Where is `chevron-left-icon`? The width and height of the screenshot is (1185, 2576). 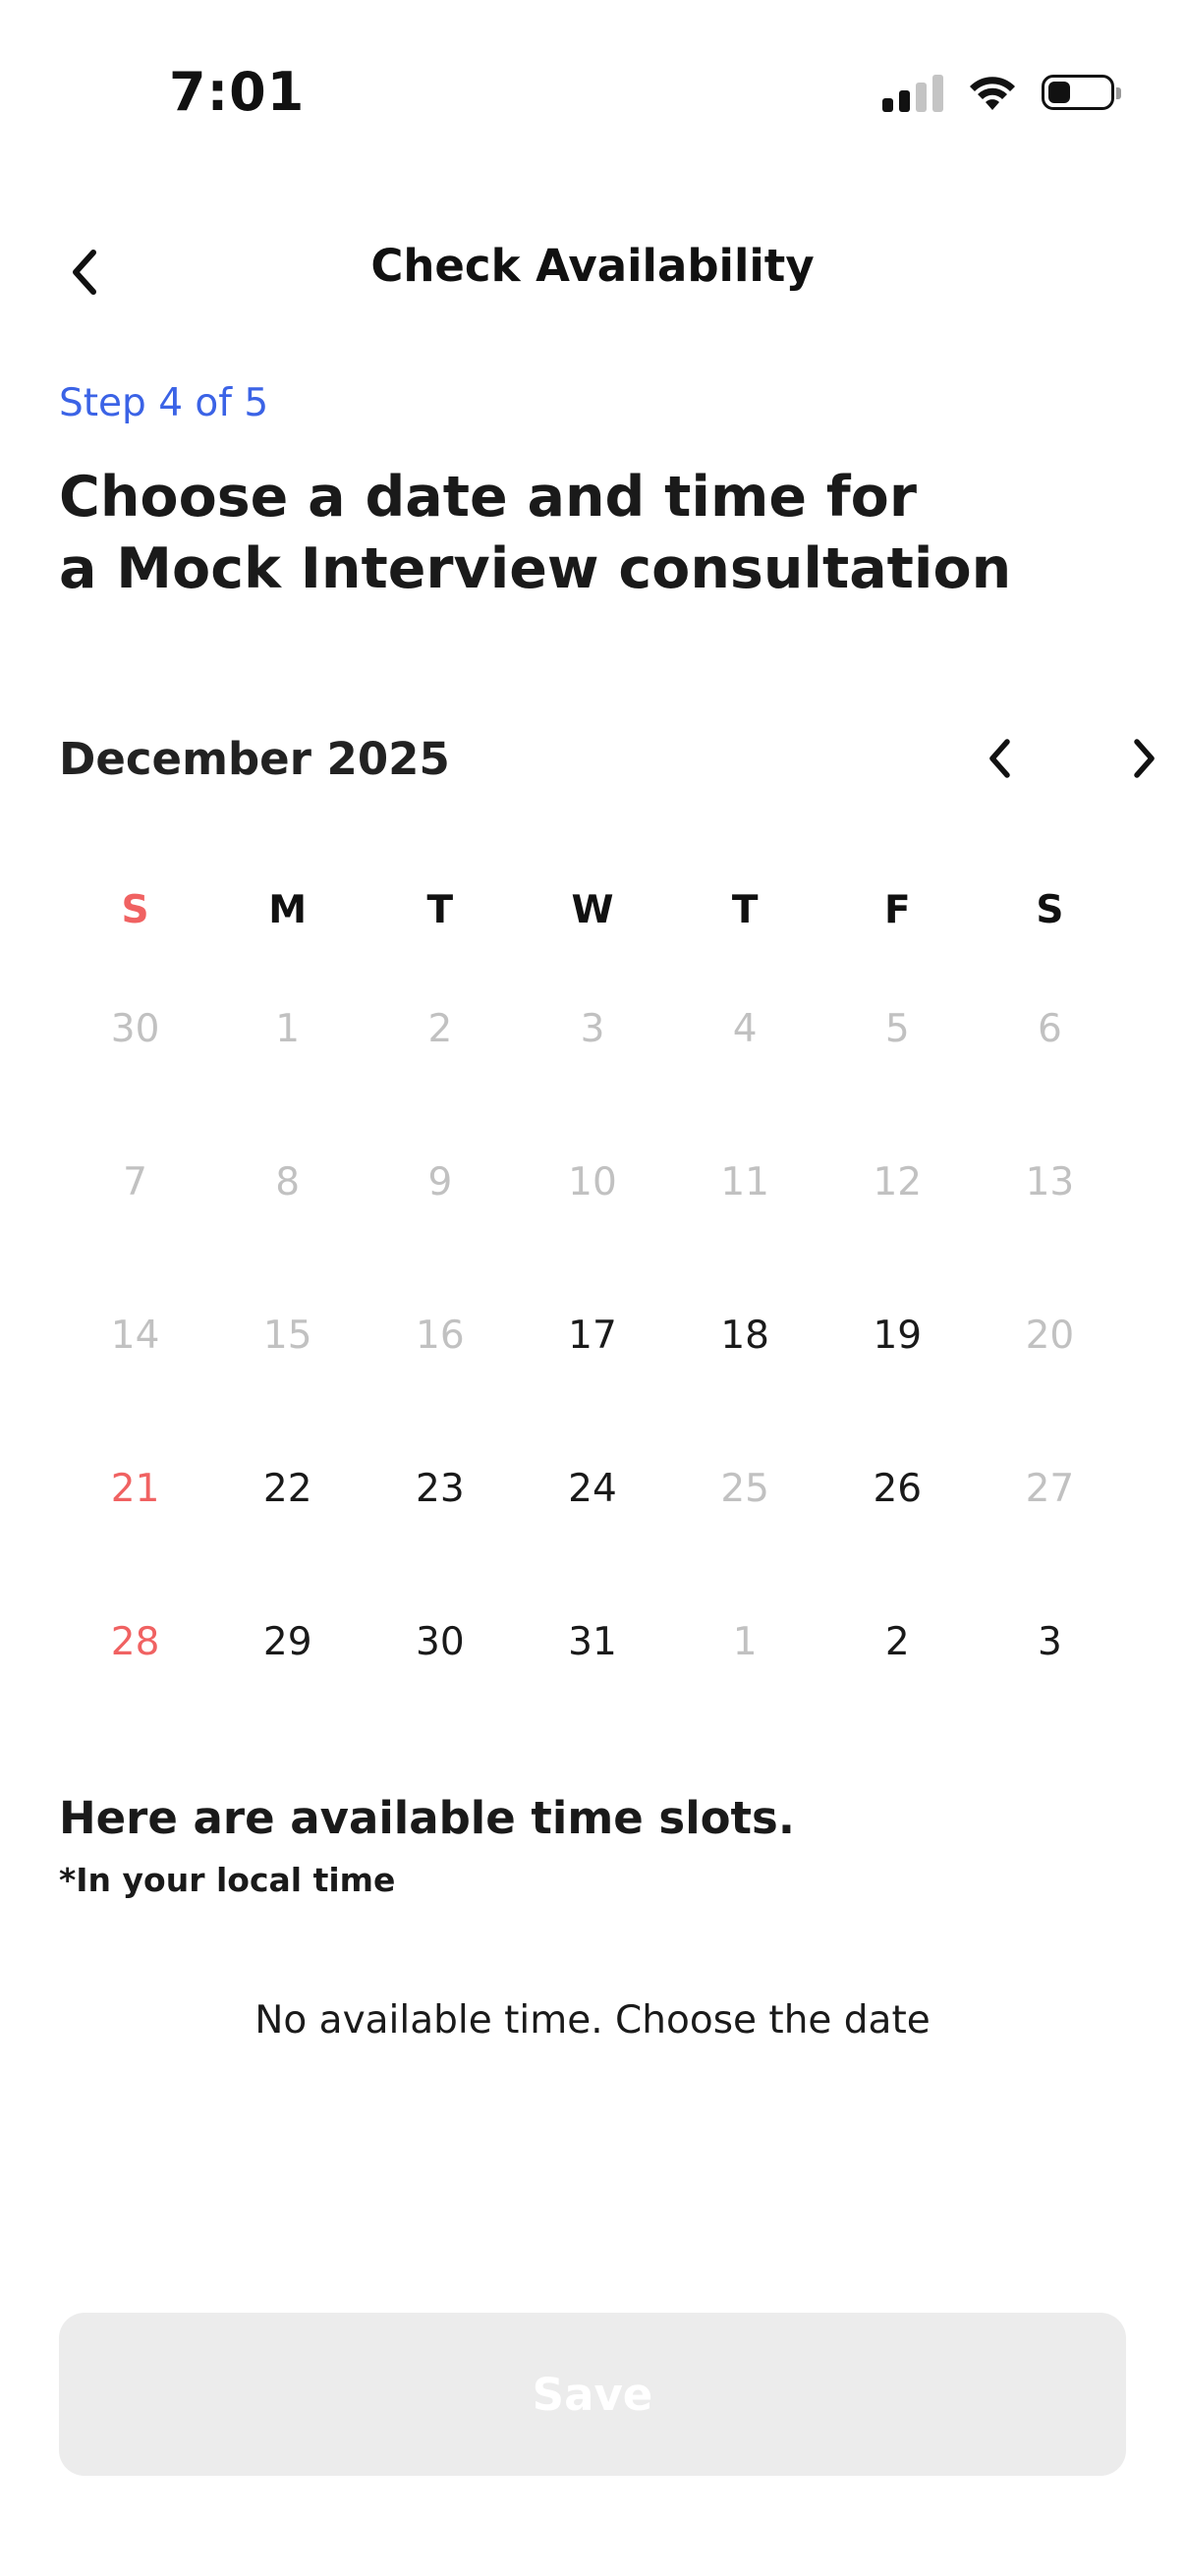 chevron-left-icon is located at coordinates (1000, 758).